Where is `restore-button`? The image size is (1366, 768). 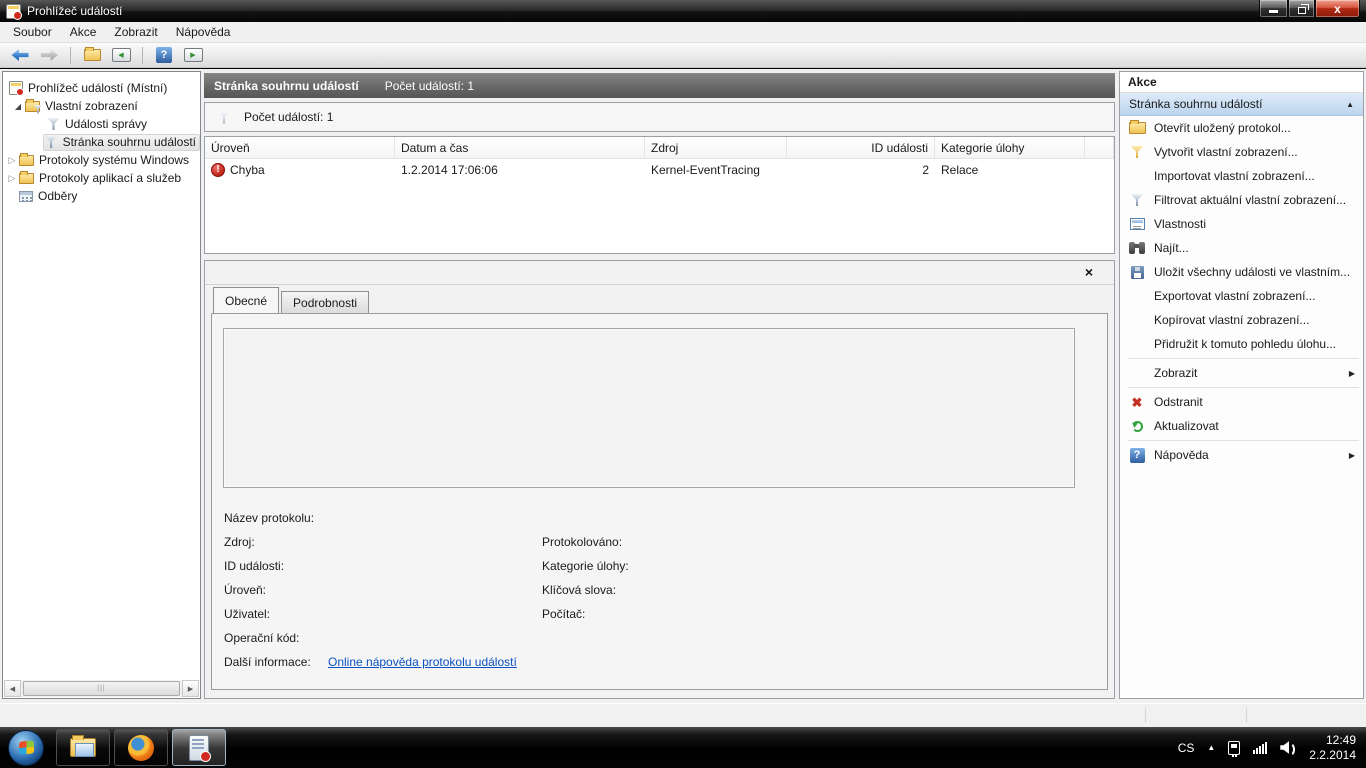 restore-button is located at coordinates (1301, 9).